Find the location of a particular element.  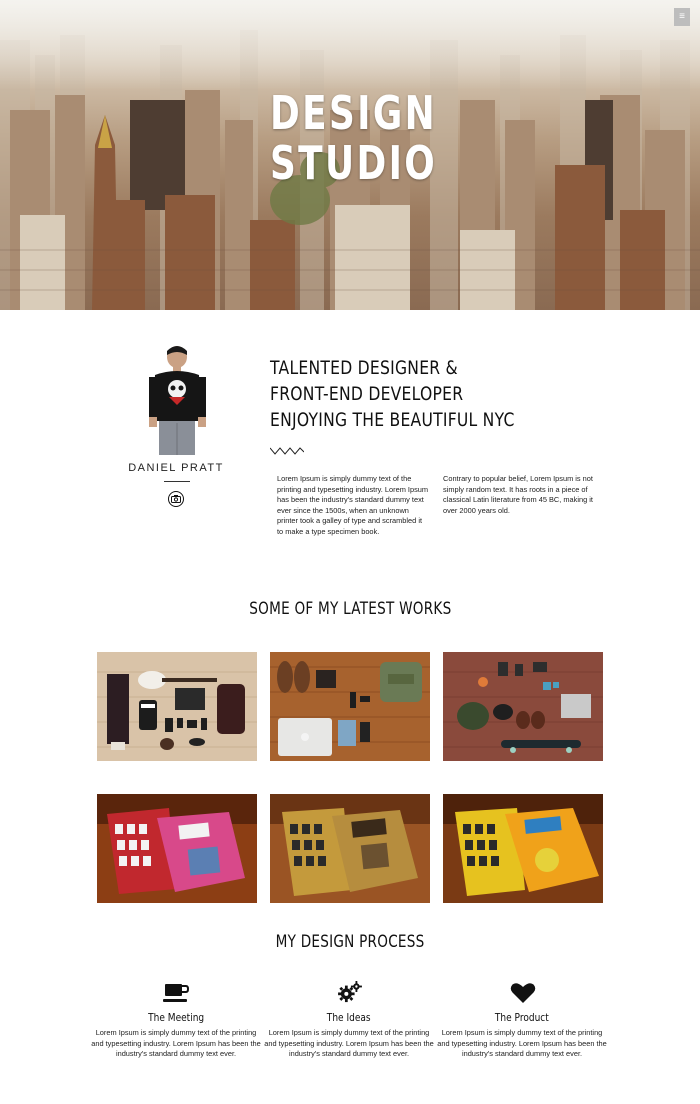

work-item-flat-lay-skateboard is located at coordinates (523, 706).